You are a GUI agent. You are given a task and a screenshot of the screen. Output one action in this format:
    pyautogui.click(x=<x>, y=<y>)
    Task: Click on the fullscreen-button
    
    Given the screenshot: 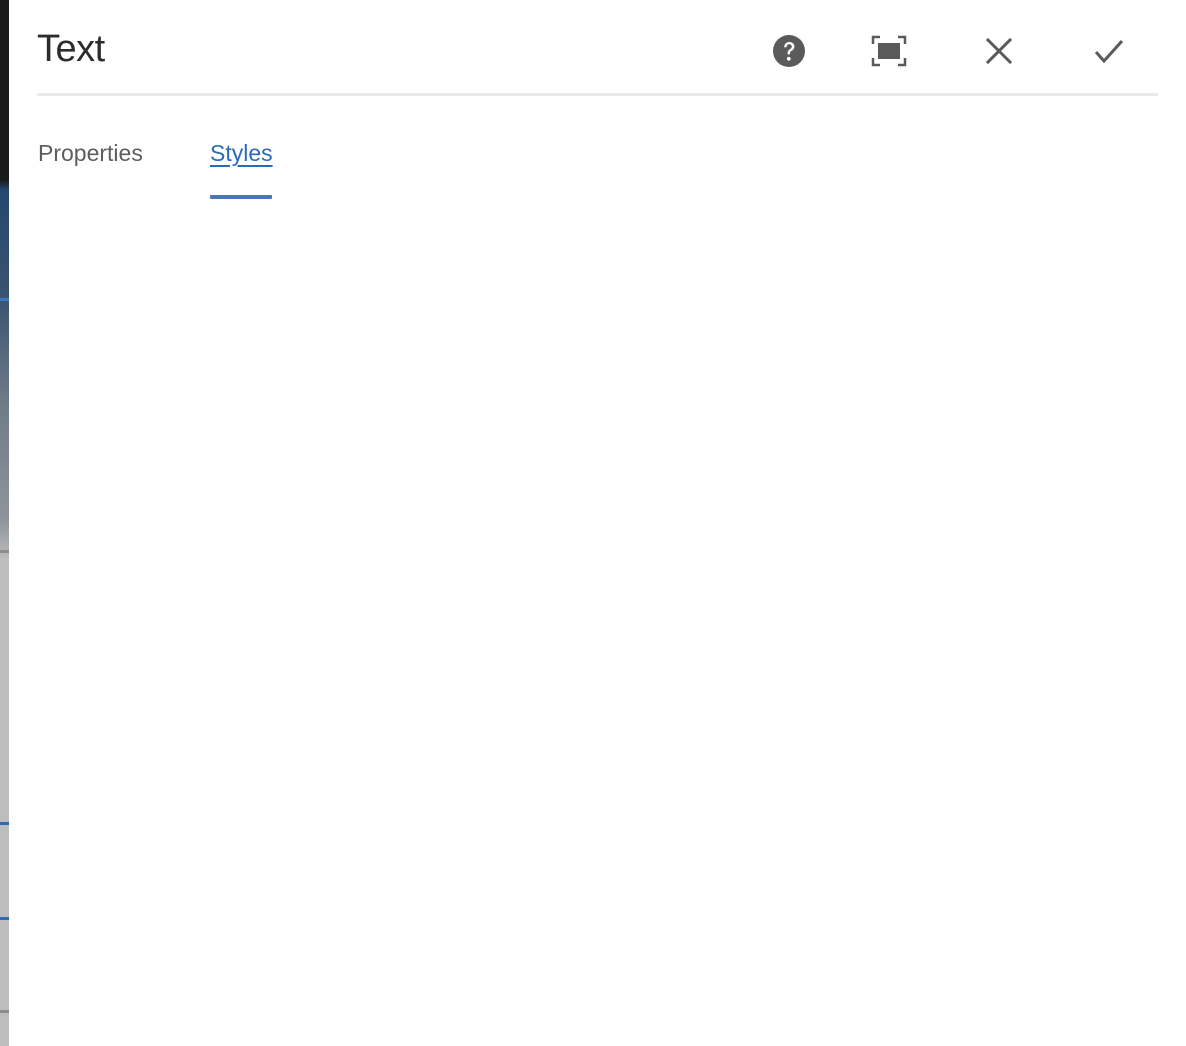 What is the action you would take?
    pyautogui.click(x=889, y=53)
    